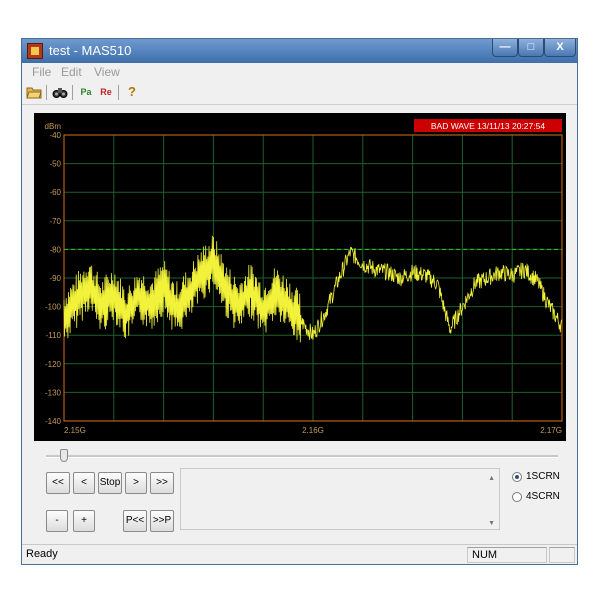 The width and height of the screenshot is (600, 600). I want to click on rewind-button: <<, so click(58, 483).